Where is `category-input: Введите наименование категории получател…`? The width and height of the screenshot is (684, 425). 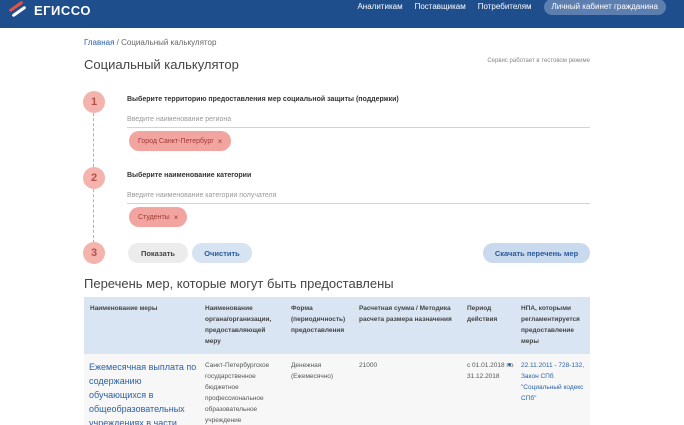 category-input: Введите наименование категории получател… is located at coordinates (358, 198).